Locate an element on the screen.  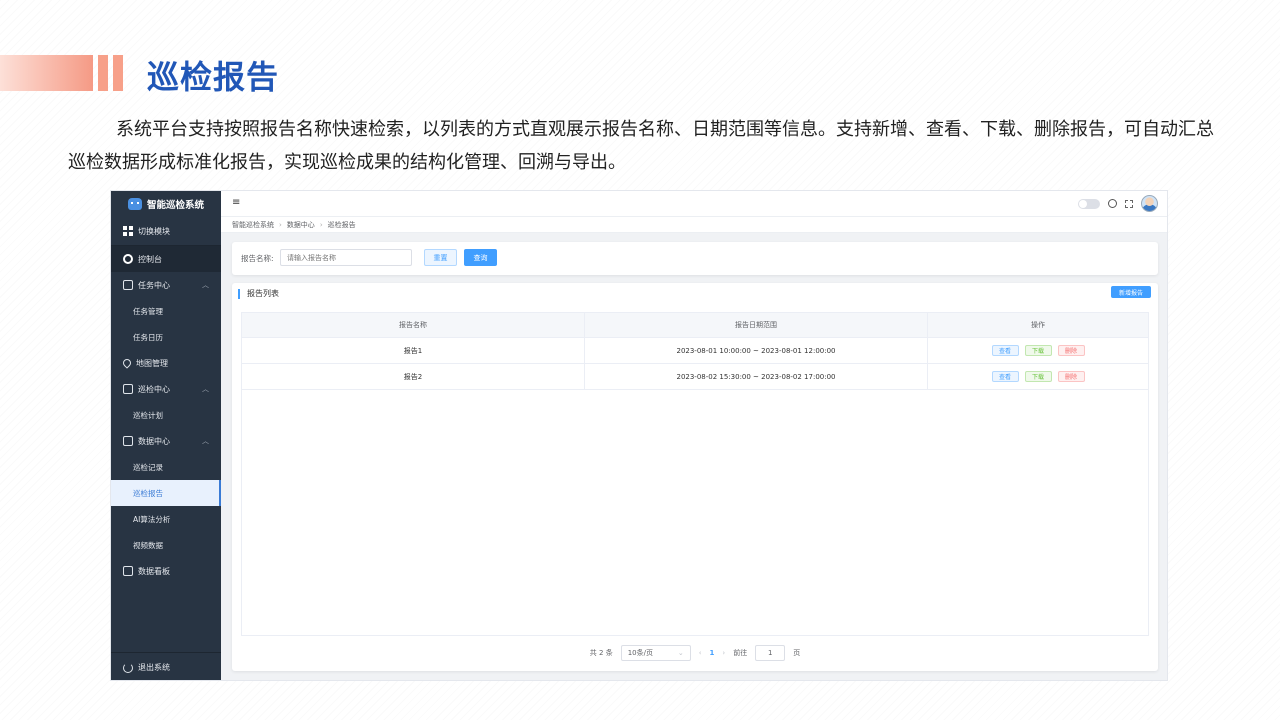
sidebar-item-task-center: 任务中心 ︿ is located at coordinates (166, 285).